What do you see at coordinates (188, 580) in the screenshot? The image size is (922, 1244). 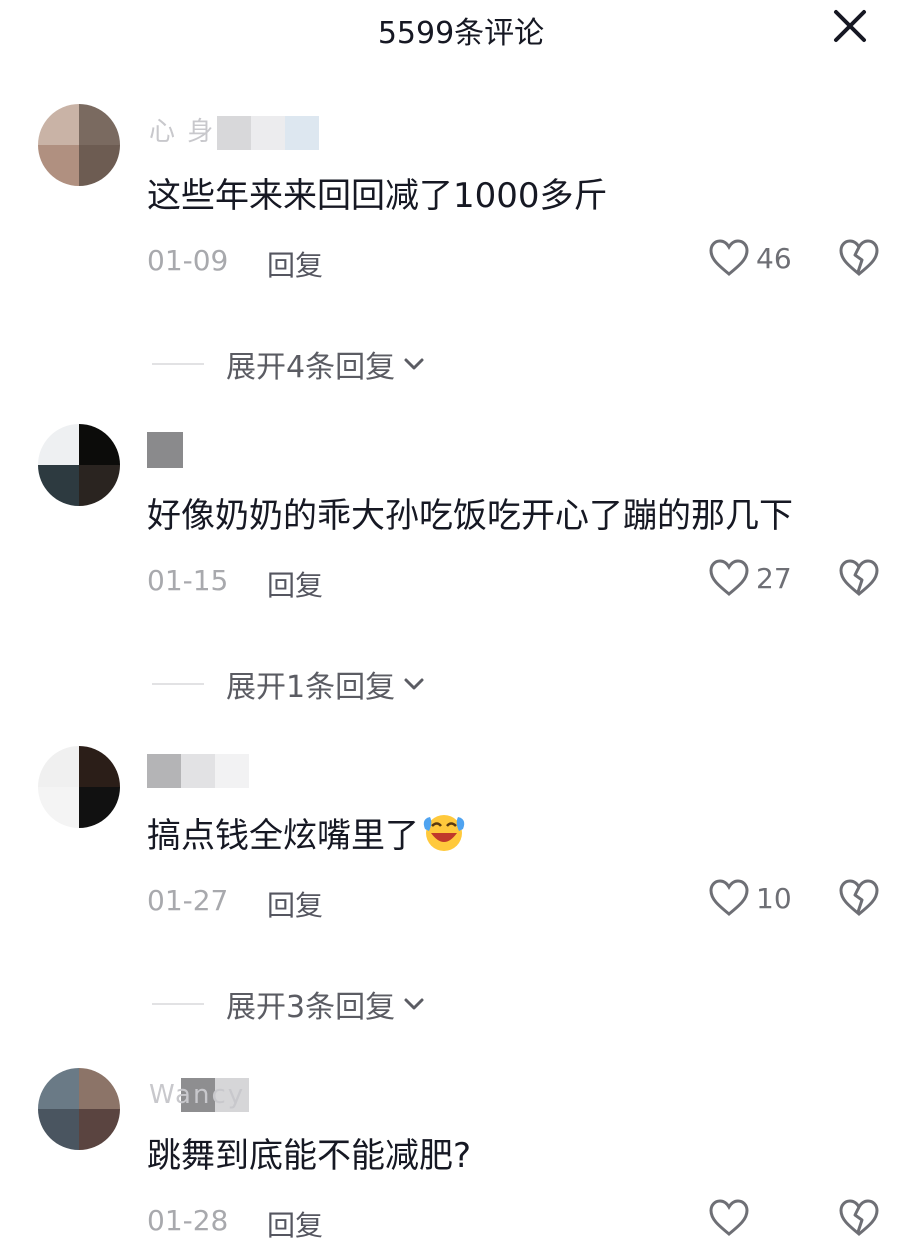 I see `comment-date: 01-15` at bounding box center [188, 580].